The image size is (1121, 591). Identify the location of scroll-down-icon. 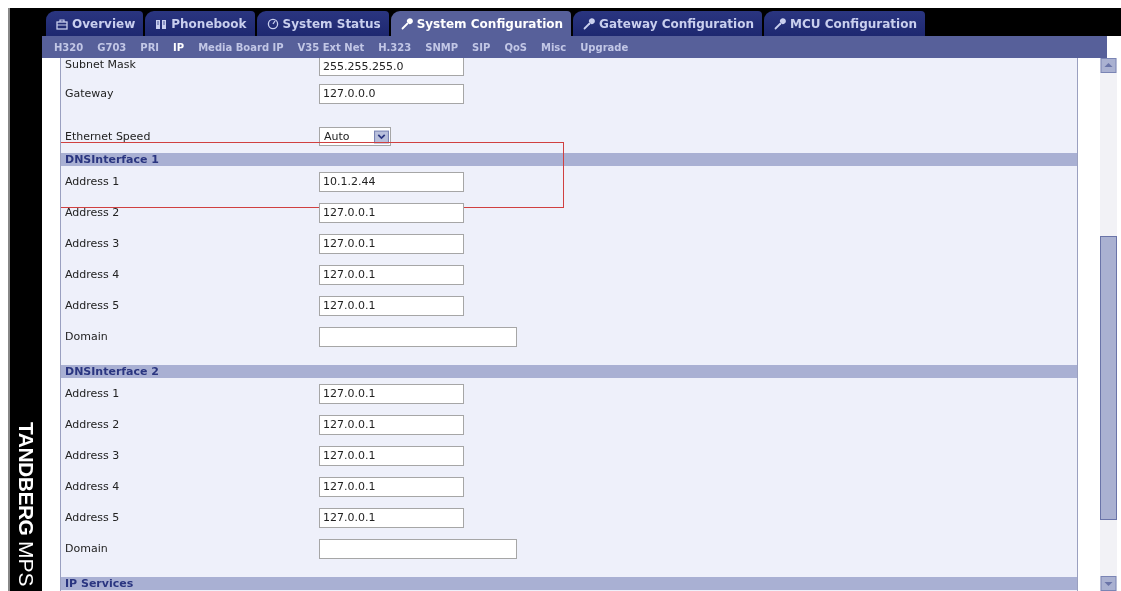
(1108, 583).